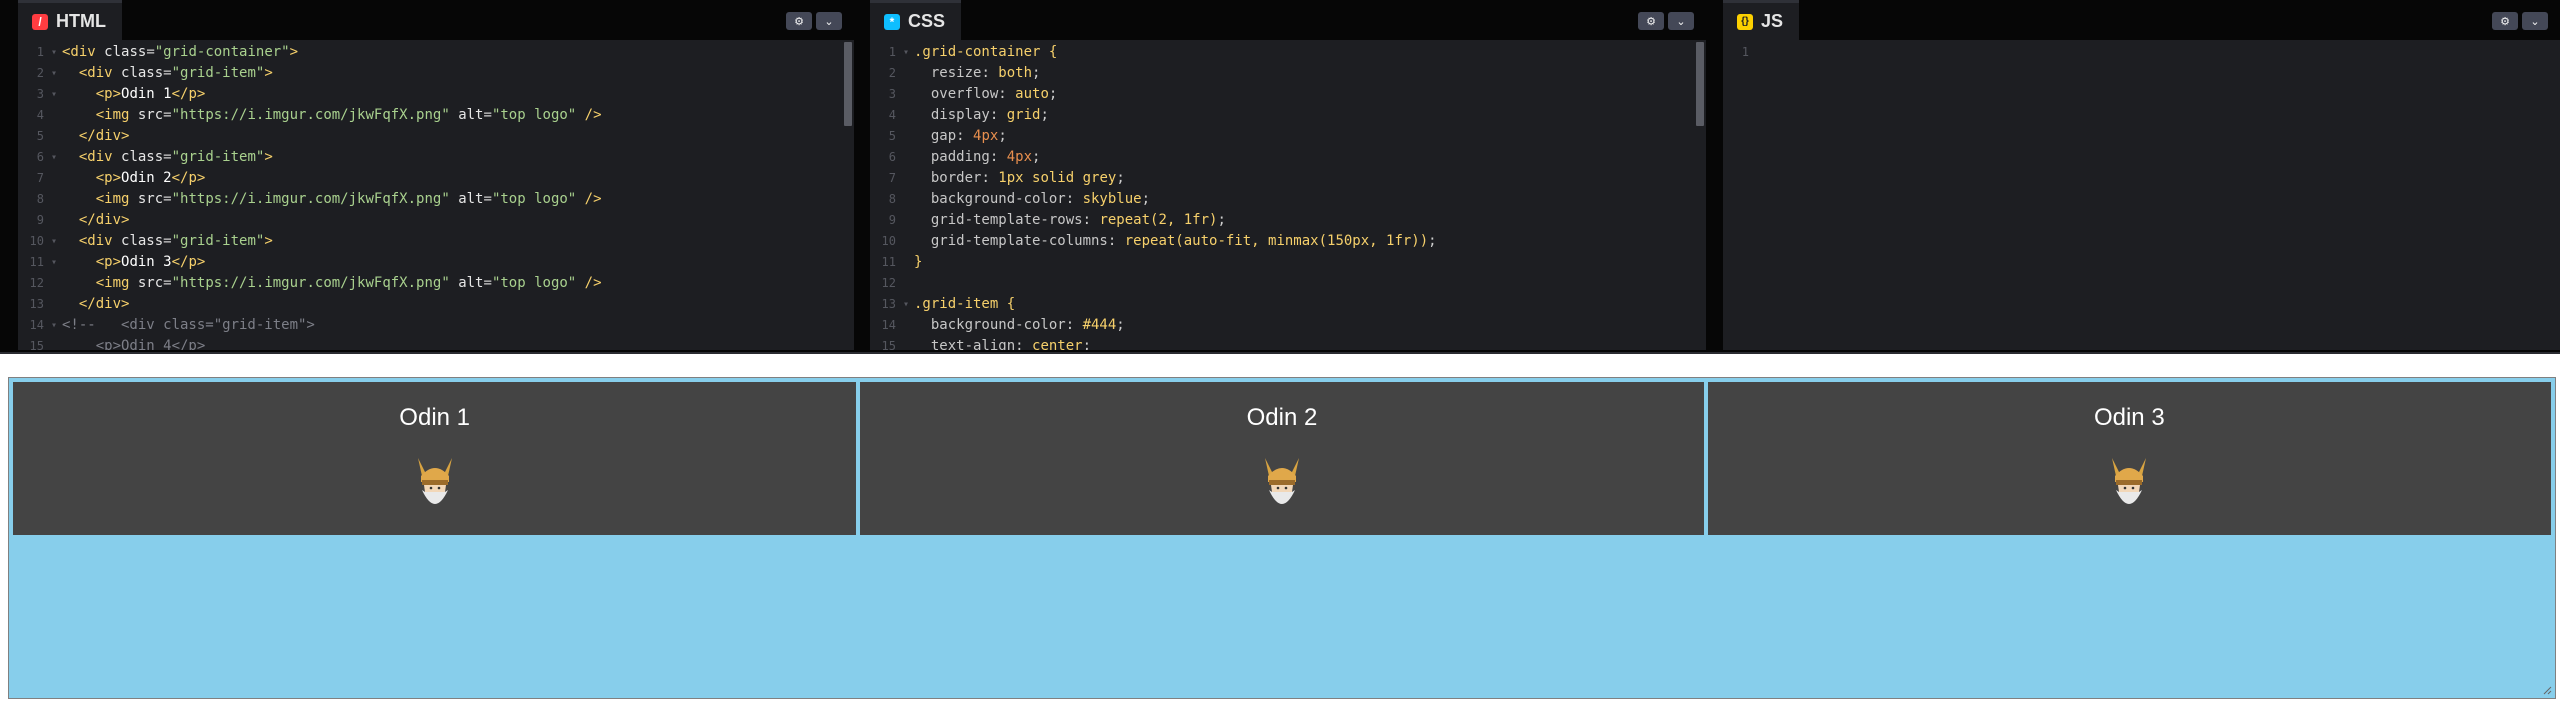 The height and width of the screenshot is (705, 2560). I want to click on resize-handle-icon, so click(2547, 690).